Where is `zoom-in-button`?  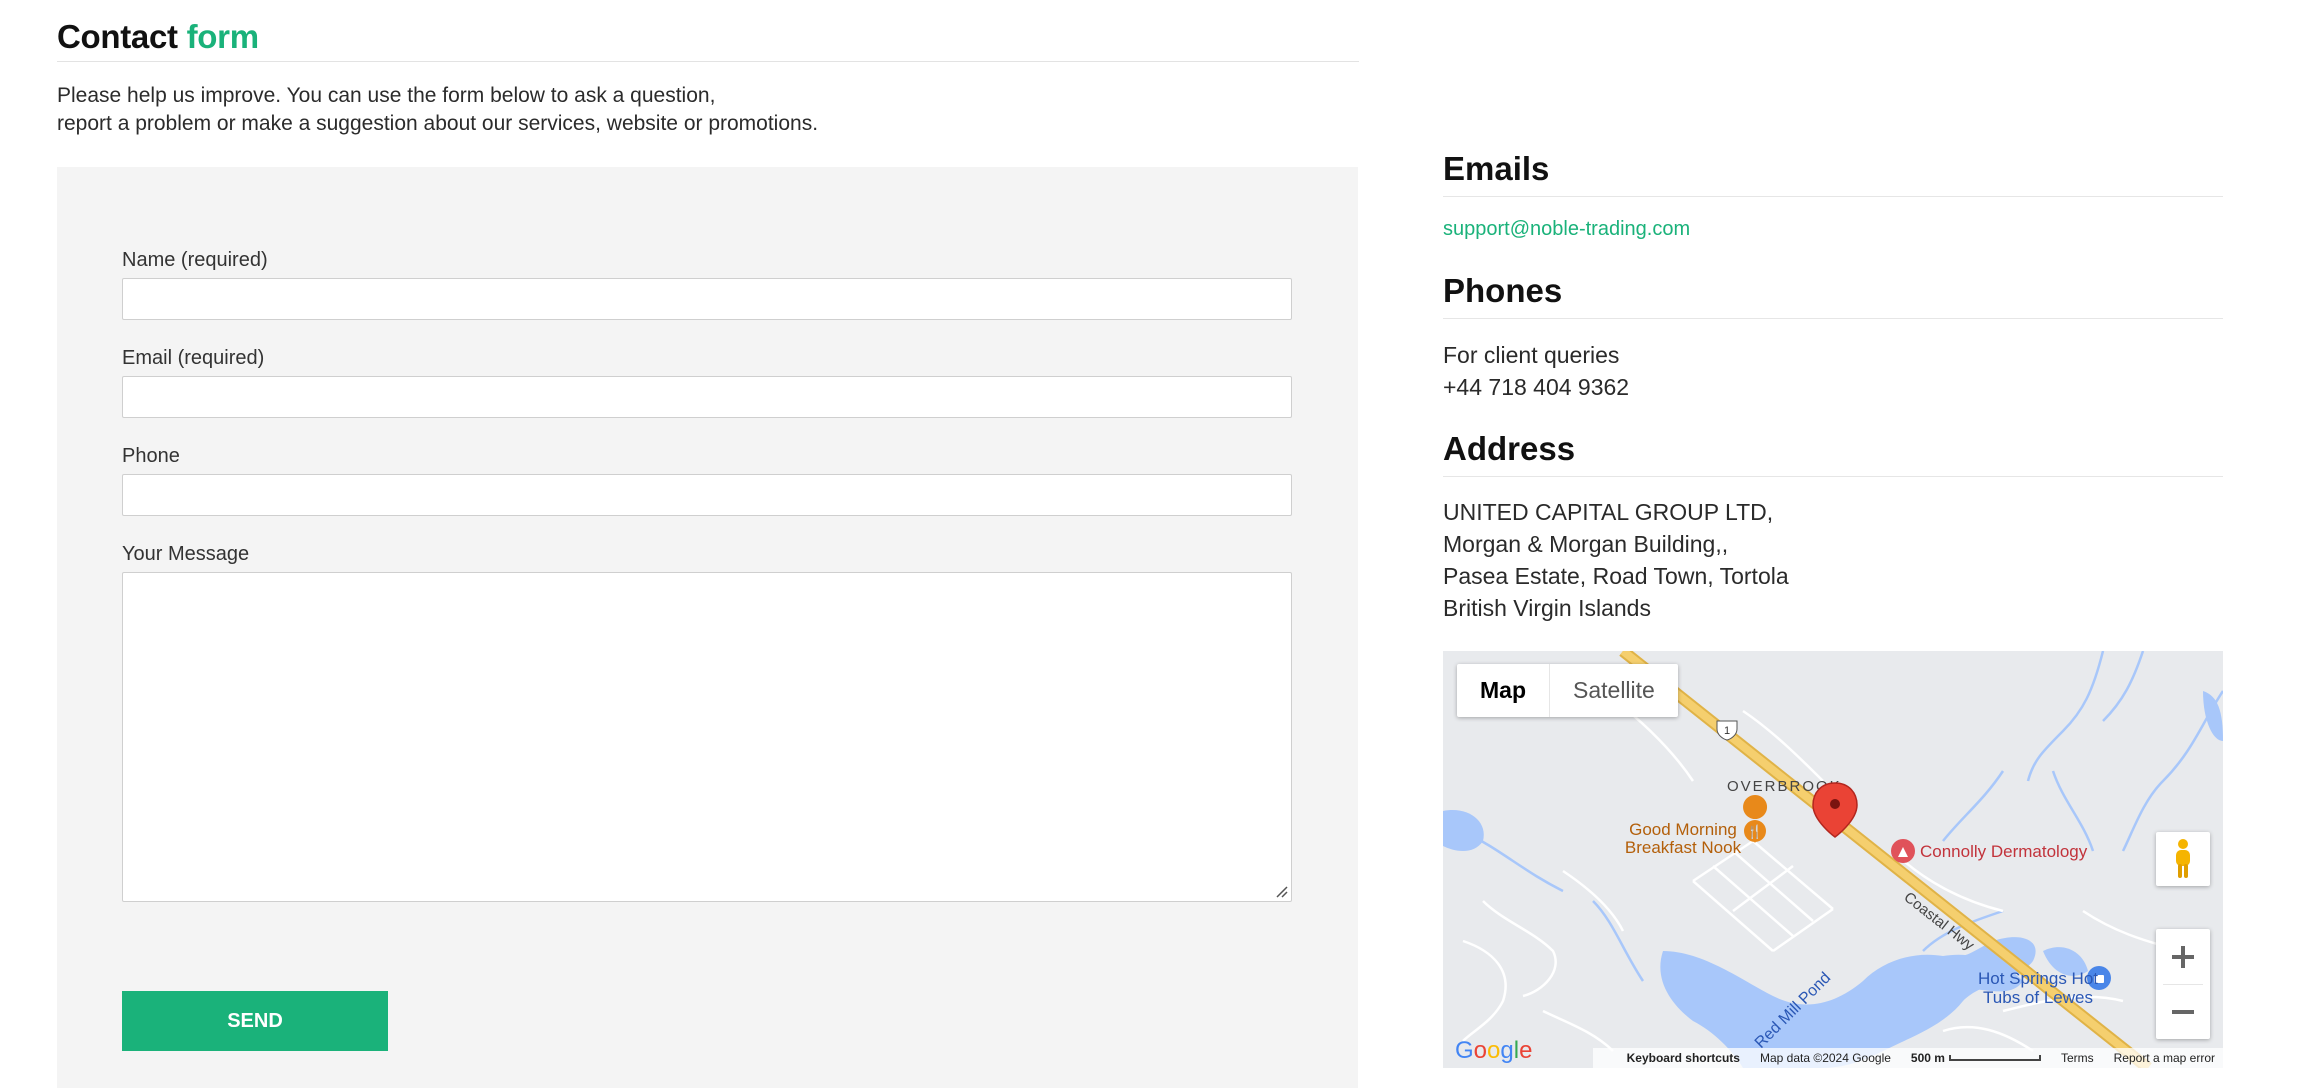 zoom-in-button is located at coordinates (2183, 956).